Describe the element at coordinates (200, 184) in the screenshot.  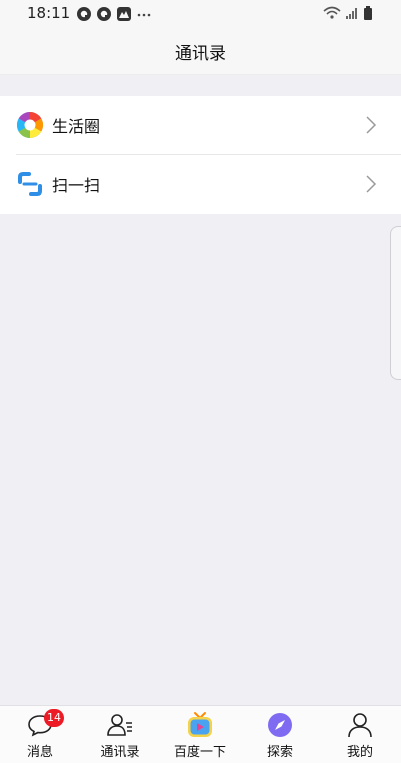
I see `list-item-scan: 扫一扫` at that location.